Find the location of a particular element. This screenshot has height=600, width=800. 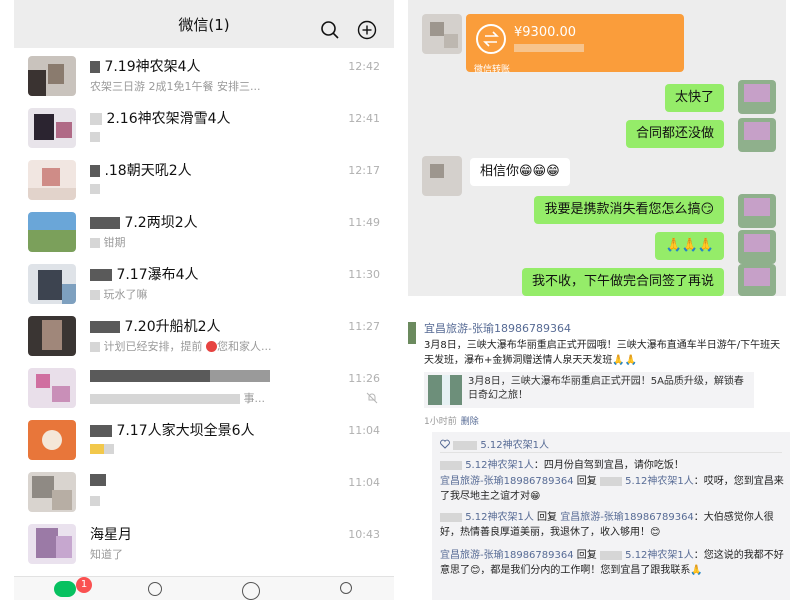

post-time: 1小时前 is located at coordinates (440, 422).